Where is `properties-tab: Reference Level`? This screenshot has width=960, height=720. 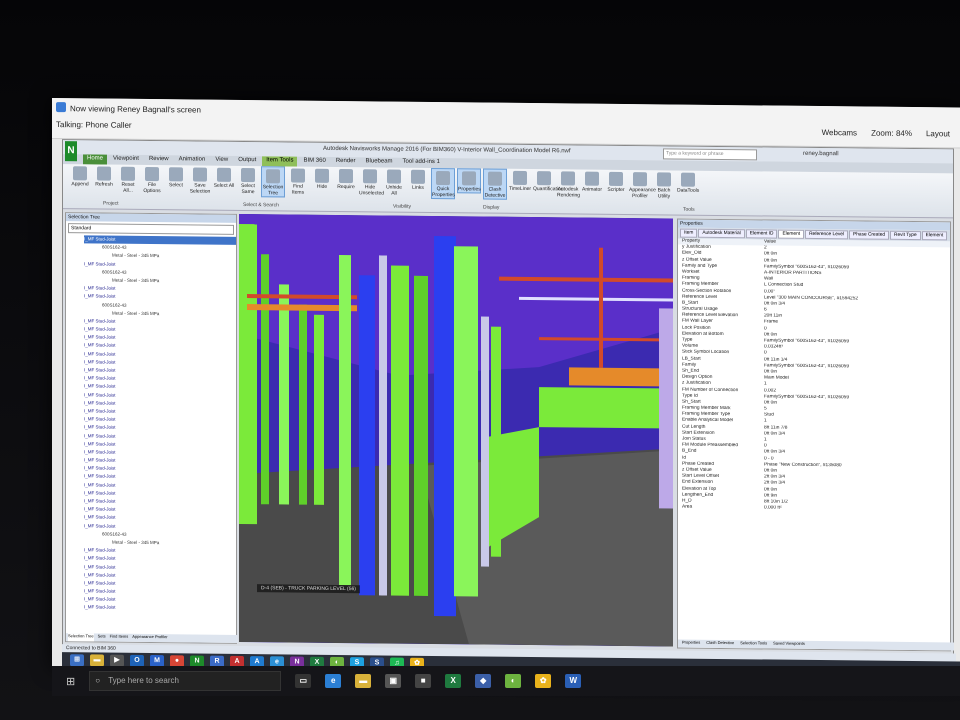
properties-tab: Reference Level is located at coordinates (827, 234).